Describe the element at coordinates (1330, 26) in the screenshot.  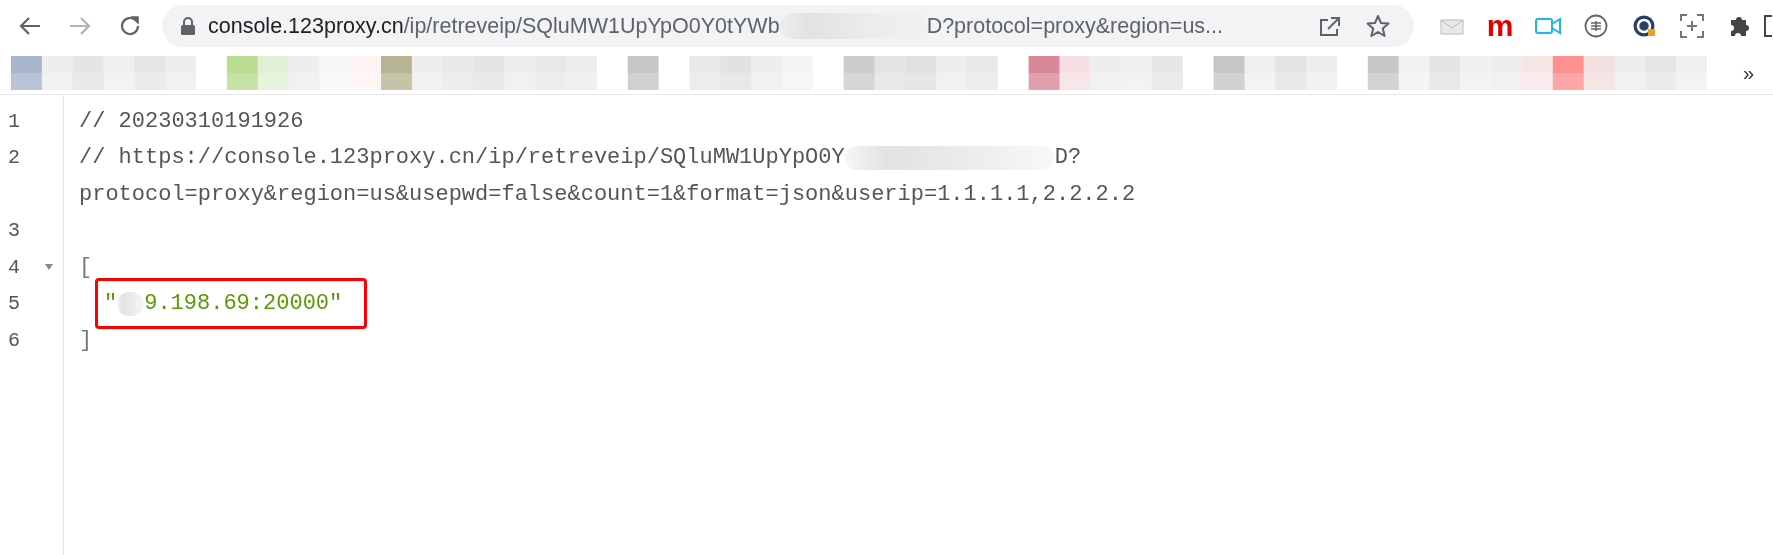
I see `share-icon` at that location.